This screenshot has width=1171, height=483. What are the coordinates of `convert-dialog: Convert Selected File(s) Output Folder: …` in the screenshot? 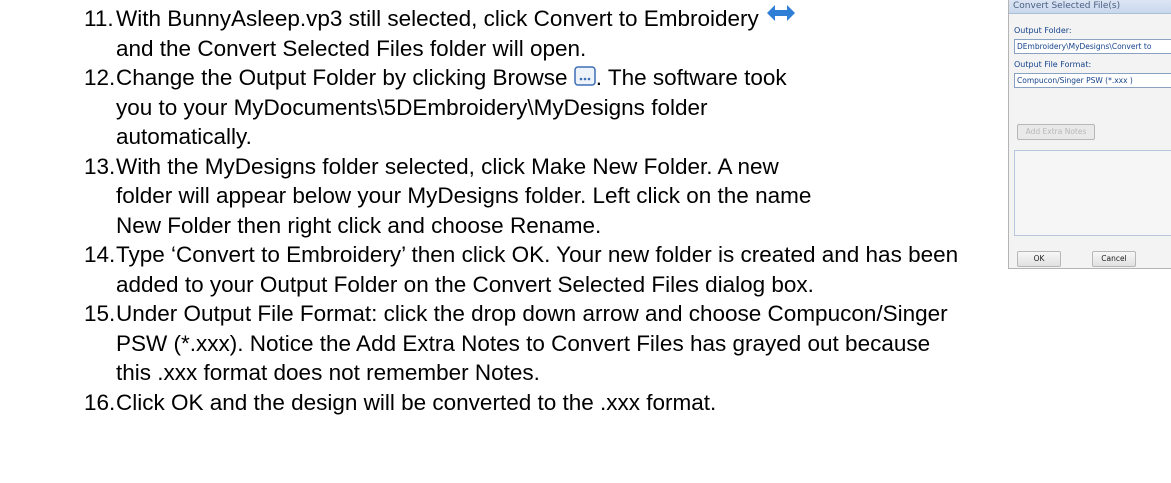 It's located at (1089, 134).